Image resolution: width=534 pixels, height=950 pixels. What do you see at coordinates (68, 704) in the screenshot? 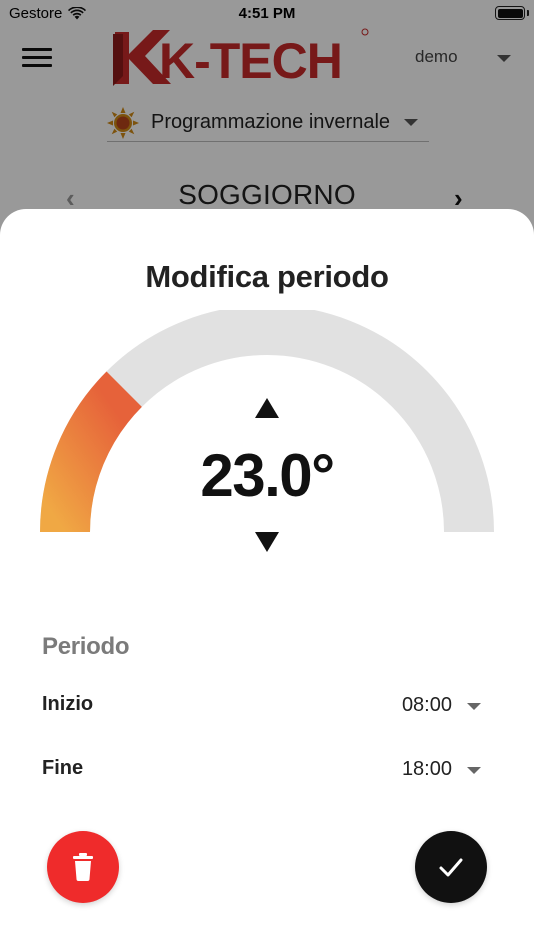
I see `start-label: Inizio` at bounding box center [68, 704].